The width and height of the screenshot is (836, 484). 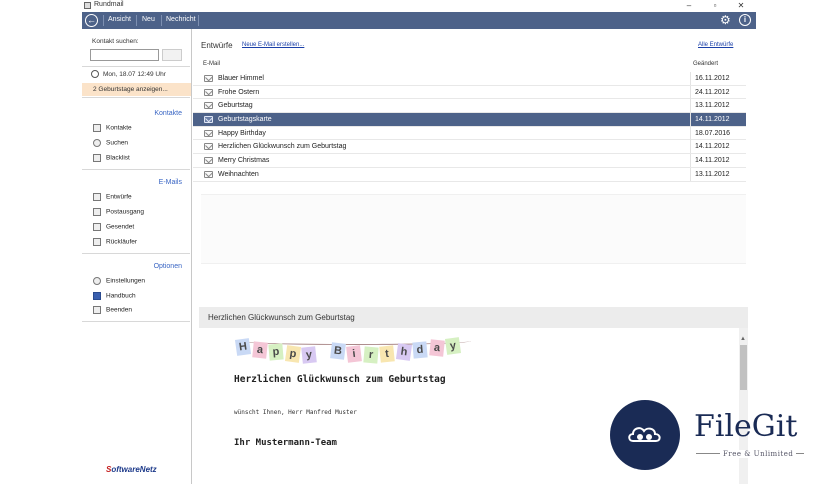 I want to click on close-button: ✕, so click(x=741, y=6).